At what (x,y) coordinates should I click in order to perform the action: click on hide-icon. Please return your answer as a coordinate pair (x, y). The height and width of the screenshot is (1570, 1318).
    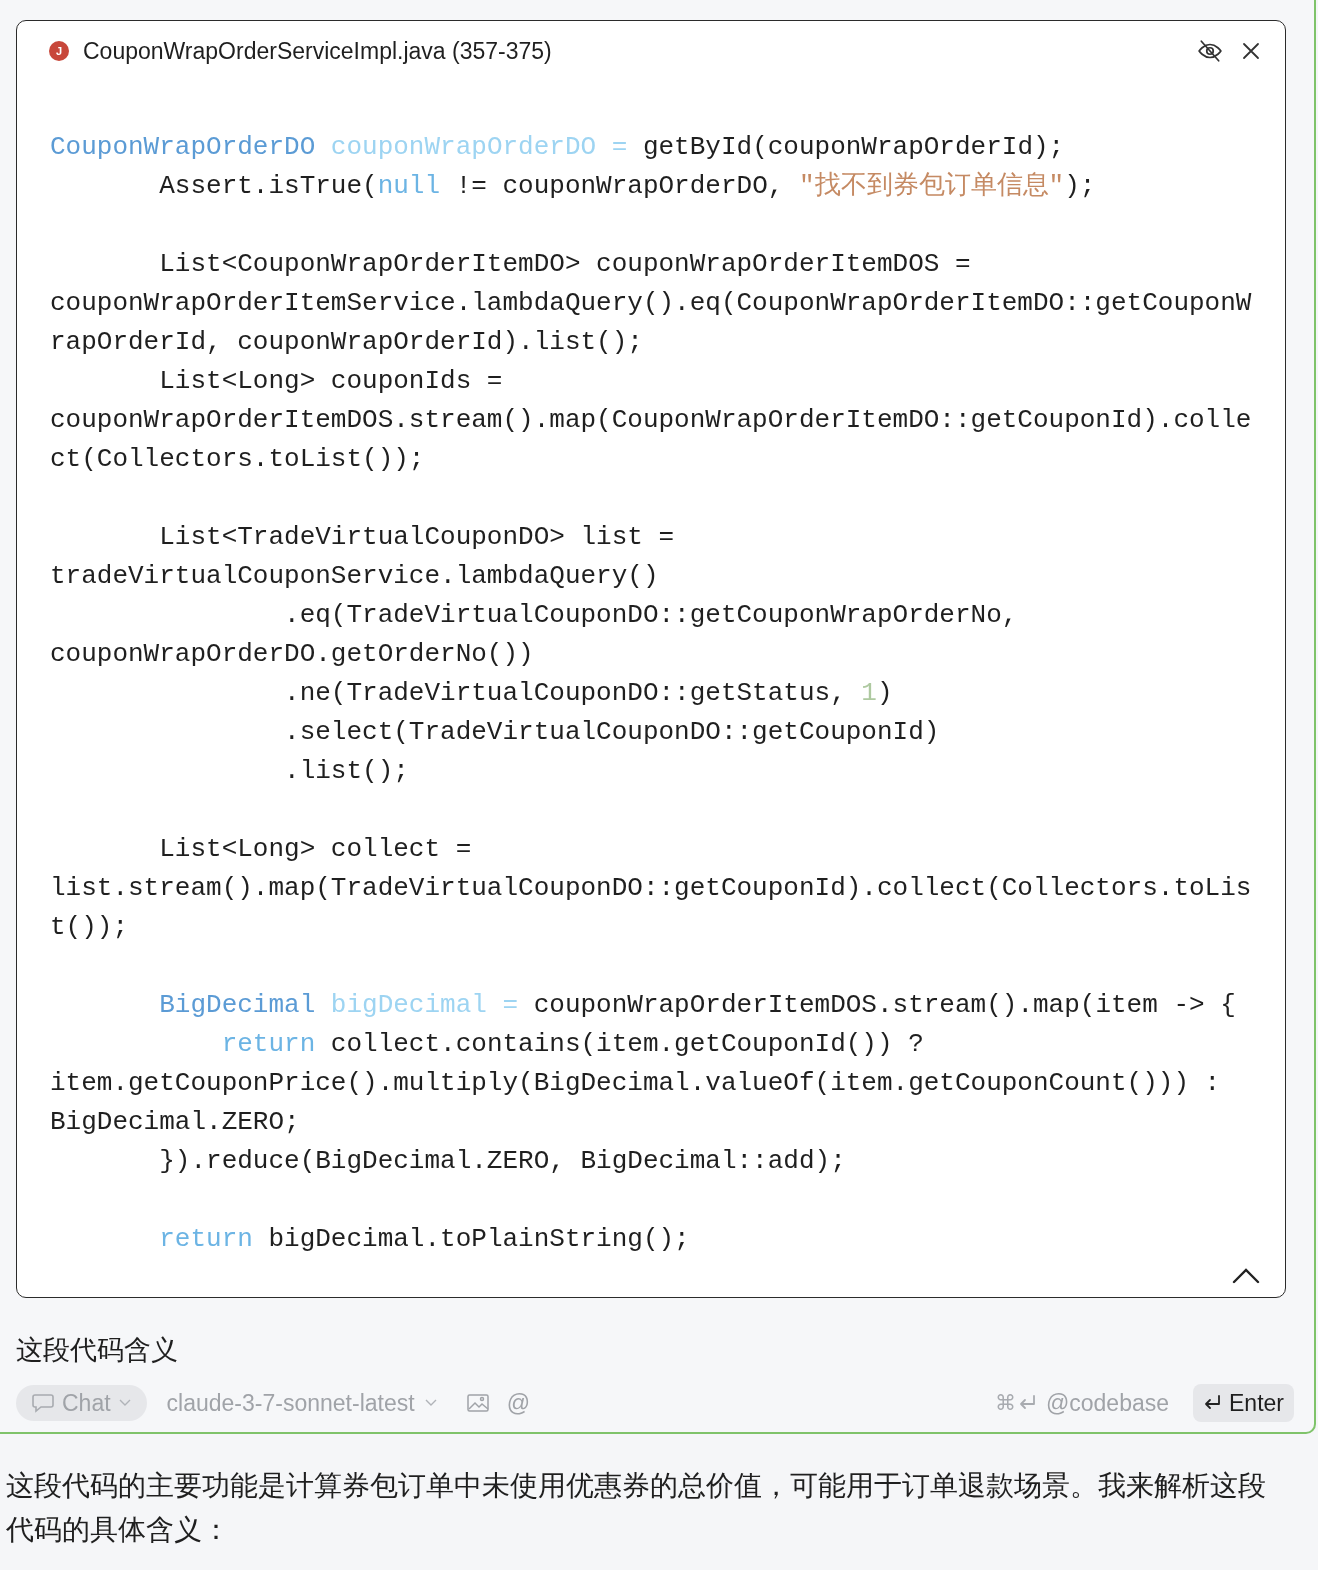
    Looking at the image, I should click on (1210, 51).